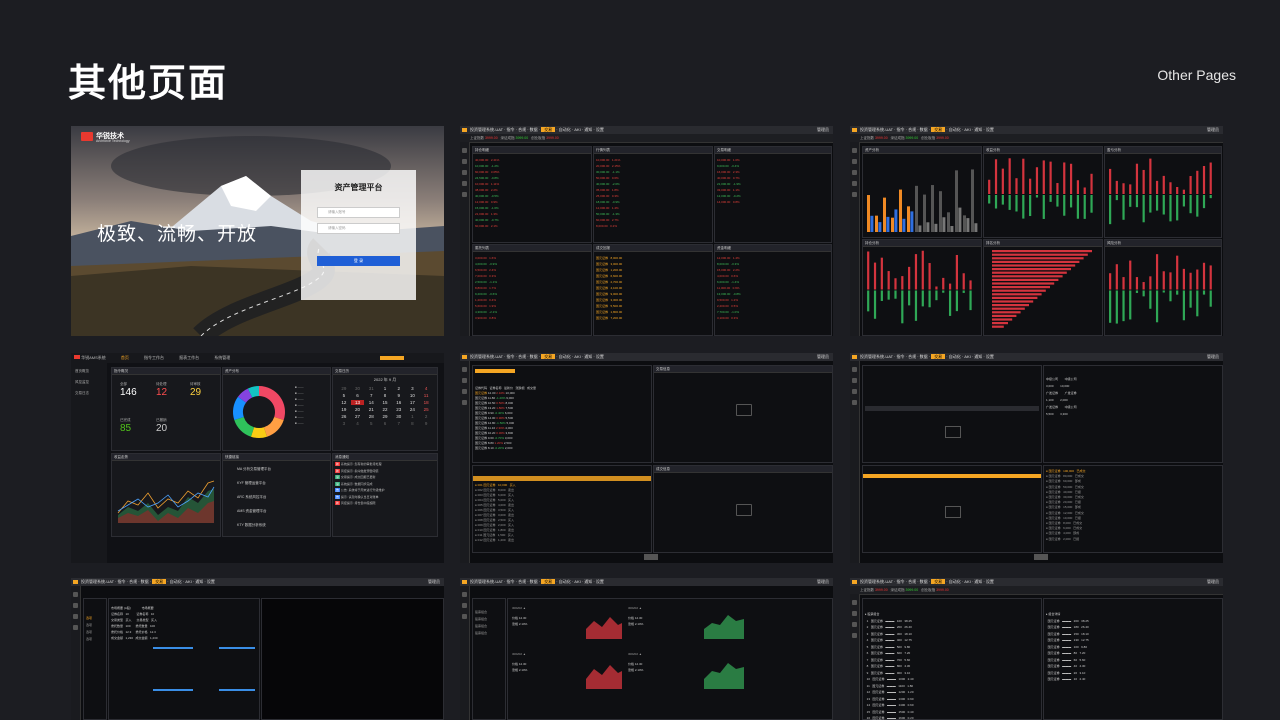 The image size is (1280, 720). Describe the element at coordinates (399, 409) in the screenshot. I see `calendar-day: 23` at that location.